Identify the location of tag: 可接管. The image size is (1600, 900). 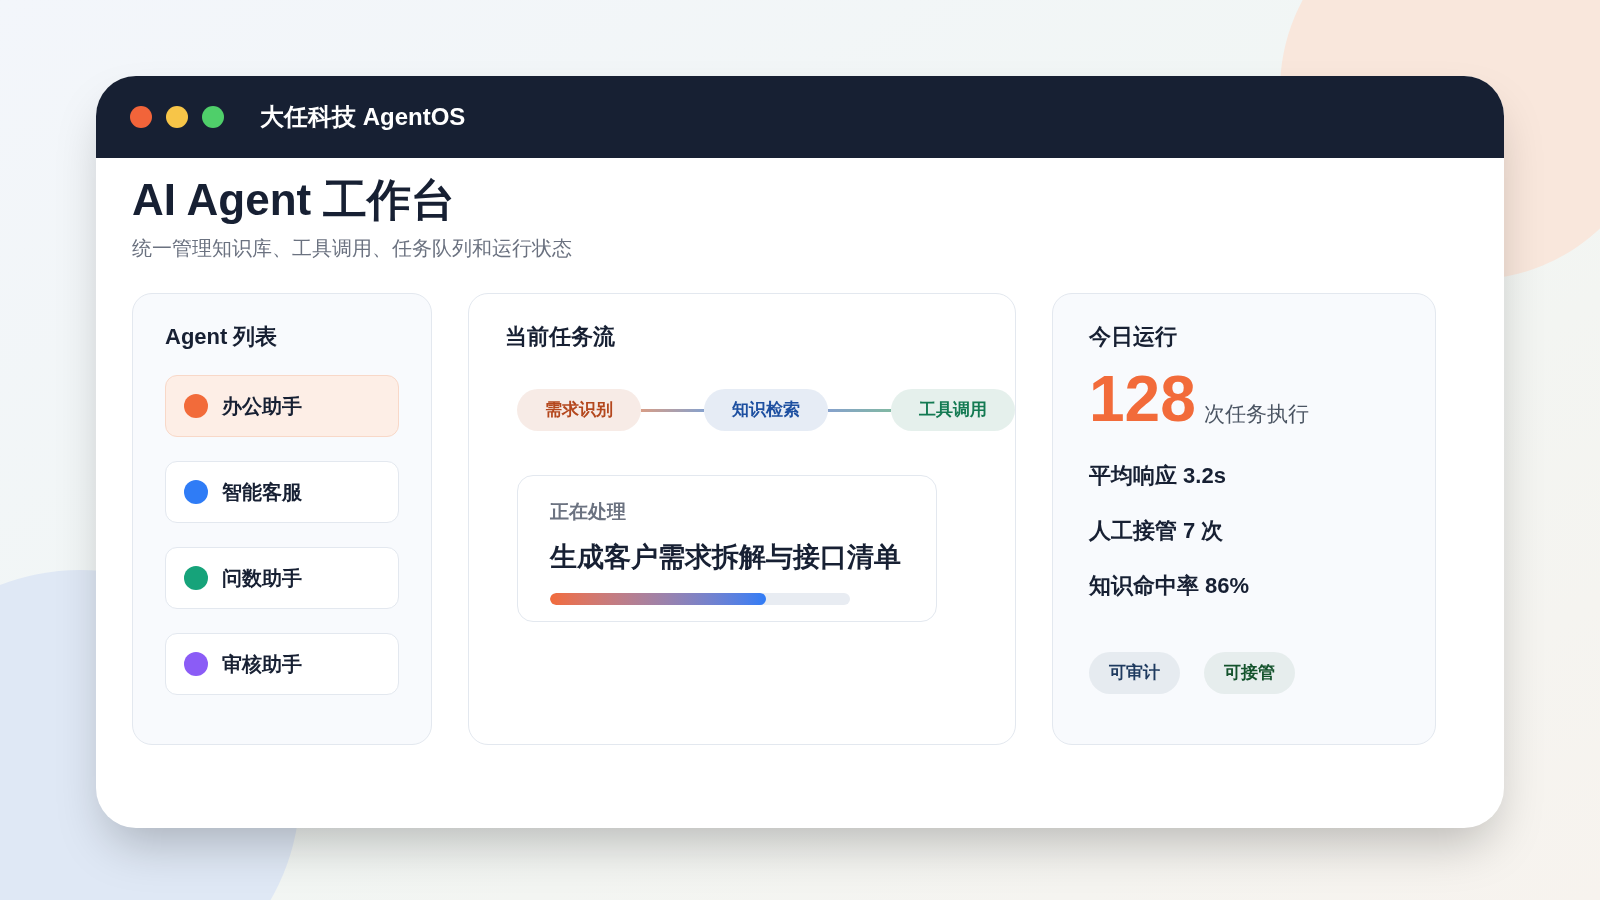
(1249, 673).